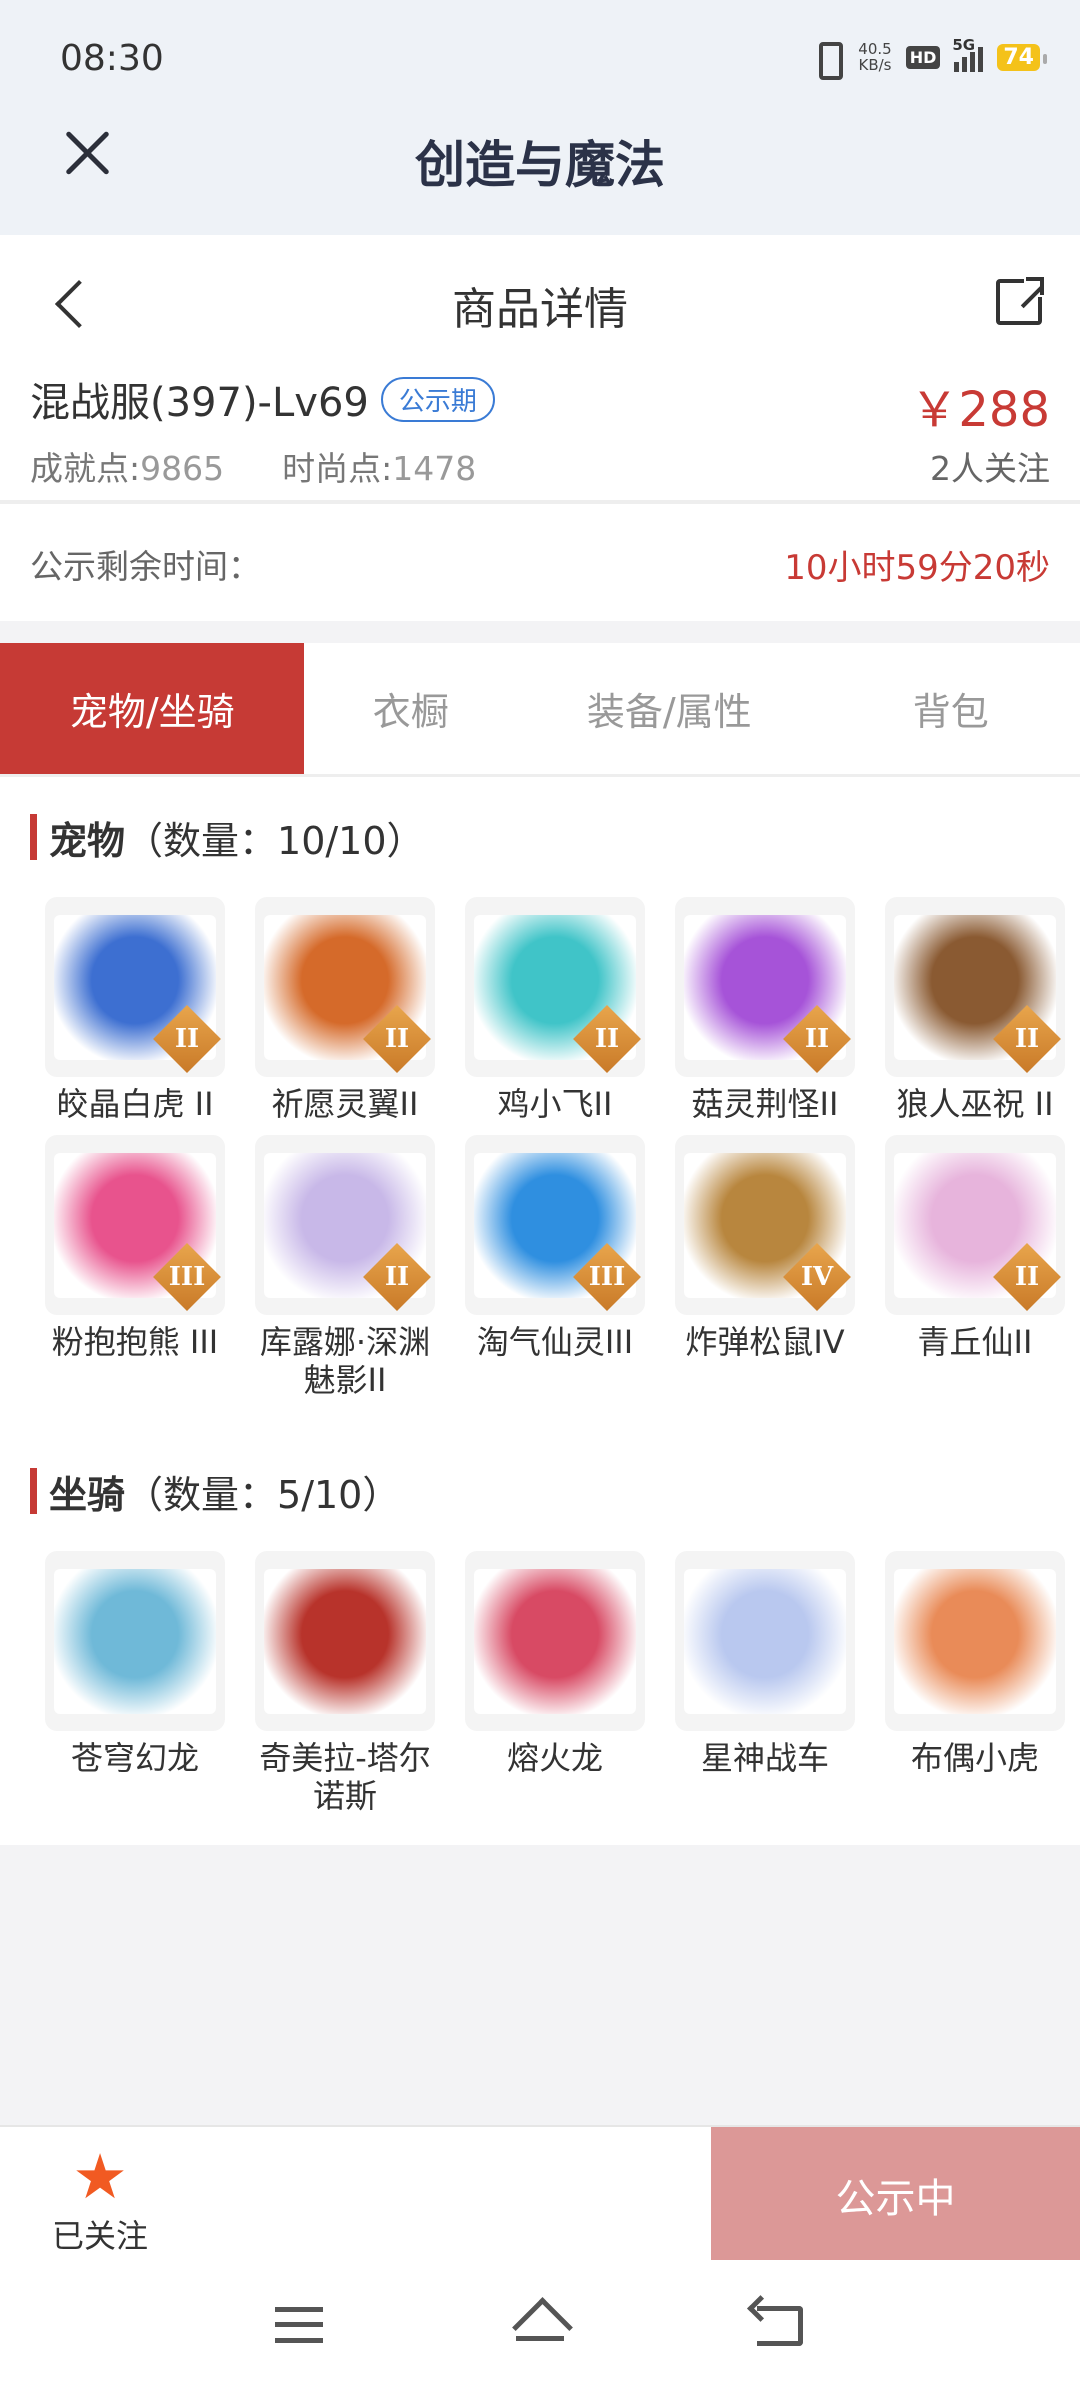 This screenshot has width=1080, height=2388. I want to click on pets-count: （数量：10/10）, so click(275, 840).